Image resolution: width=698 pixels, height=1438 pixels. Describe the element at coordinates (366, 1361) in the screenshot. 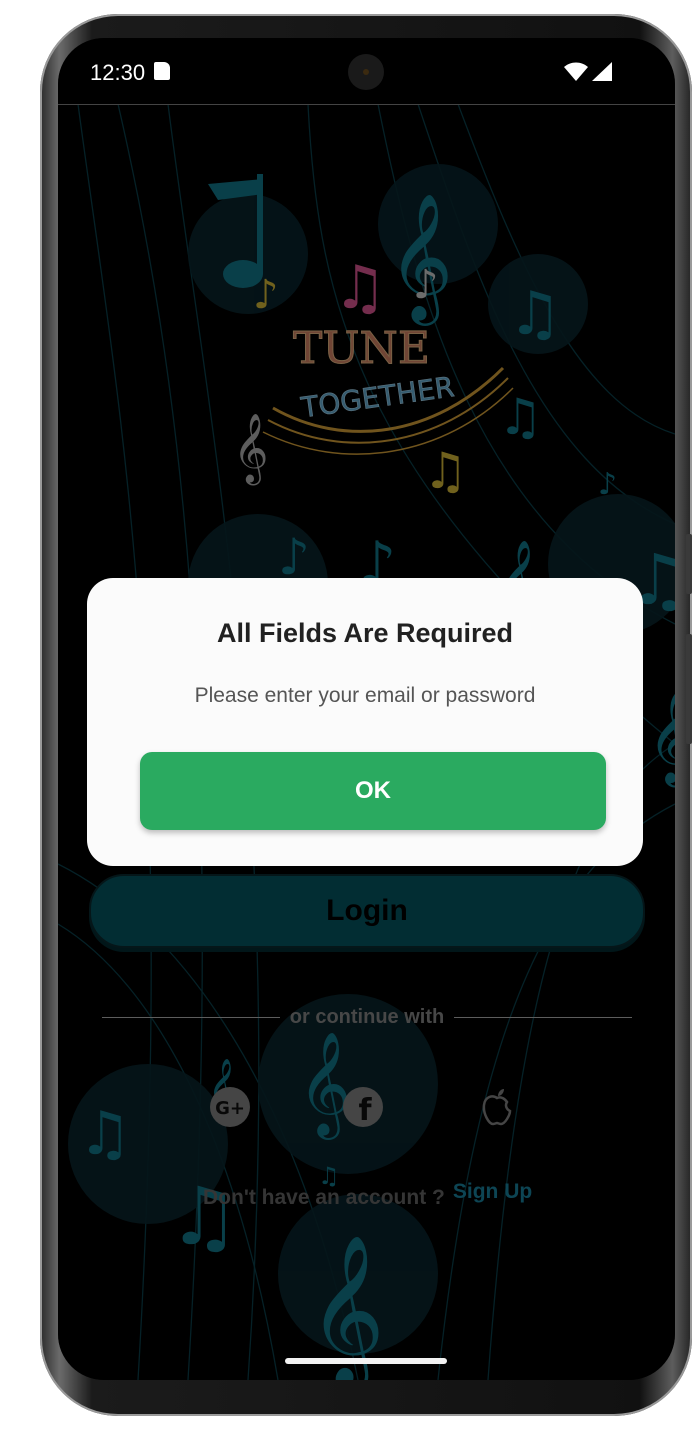

I see `home-indicator` at that location.